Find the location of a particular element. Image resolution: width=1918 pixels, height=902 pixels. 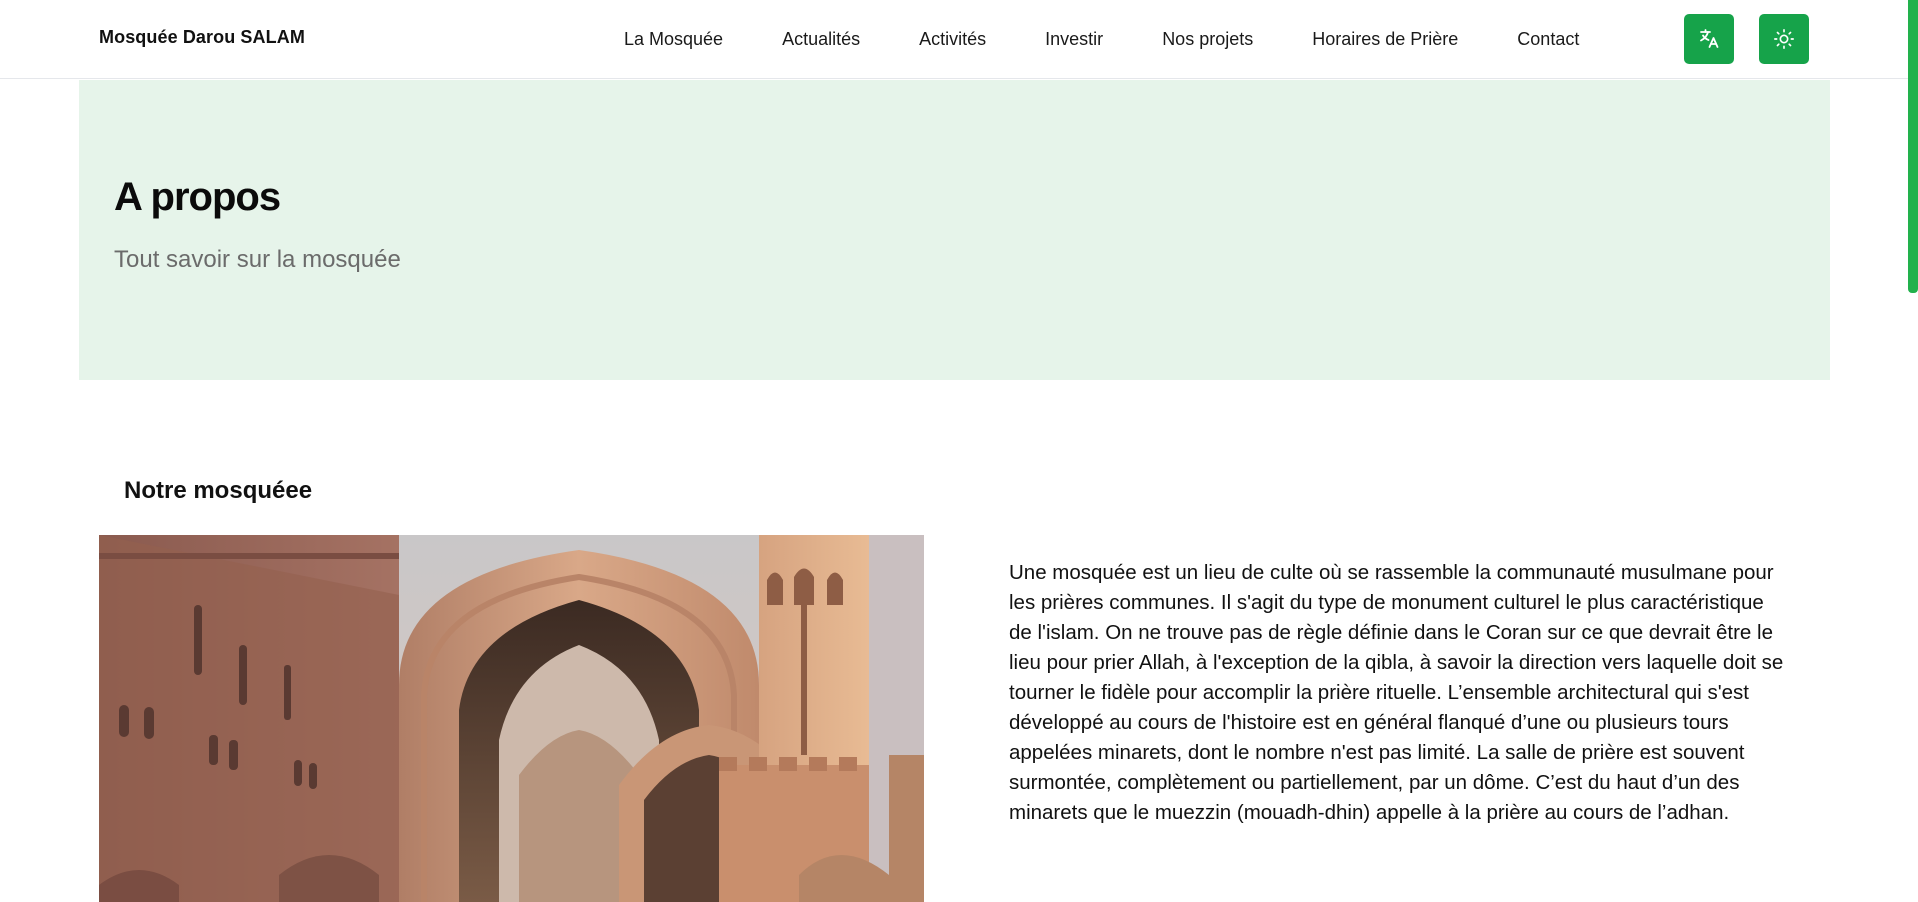

nav-link-activites: Activités is located at coordinates (952, 39).